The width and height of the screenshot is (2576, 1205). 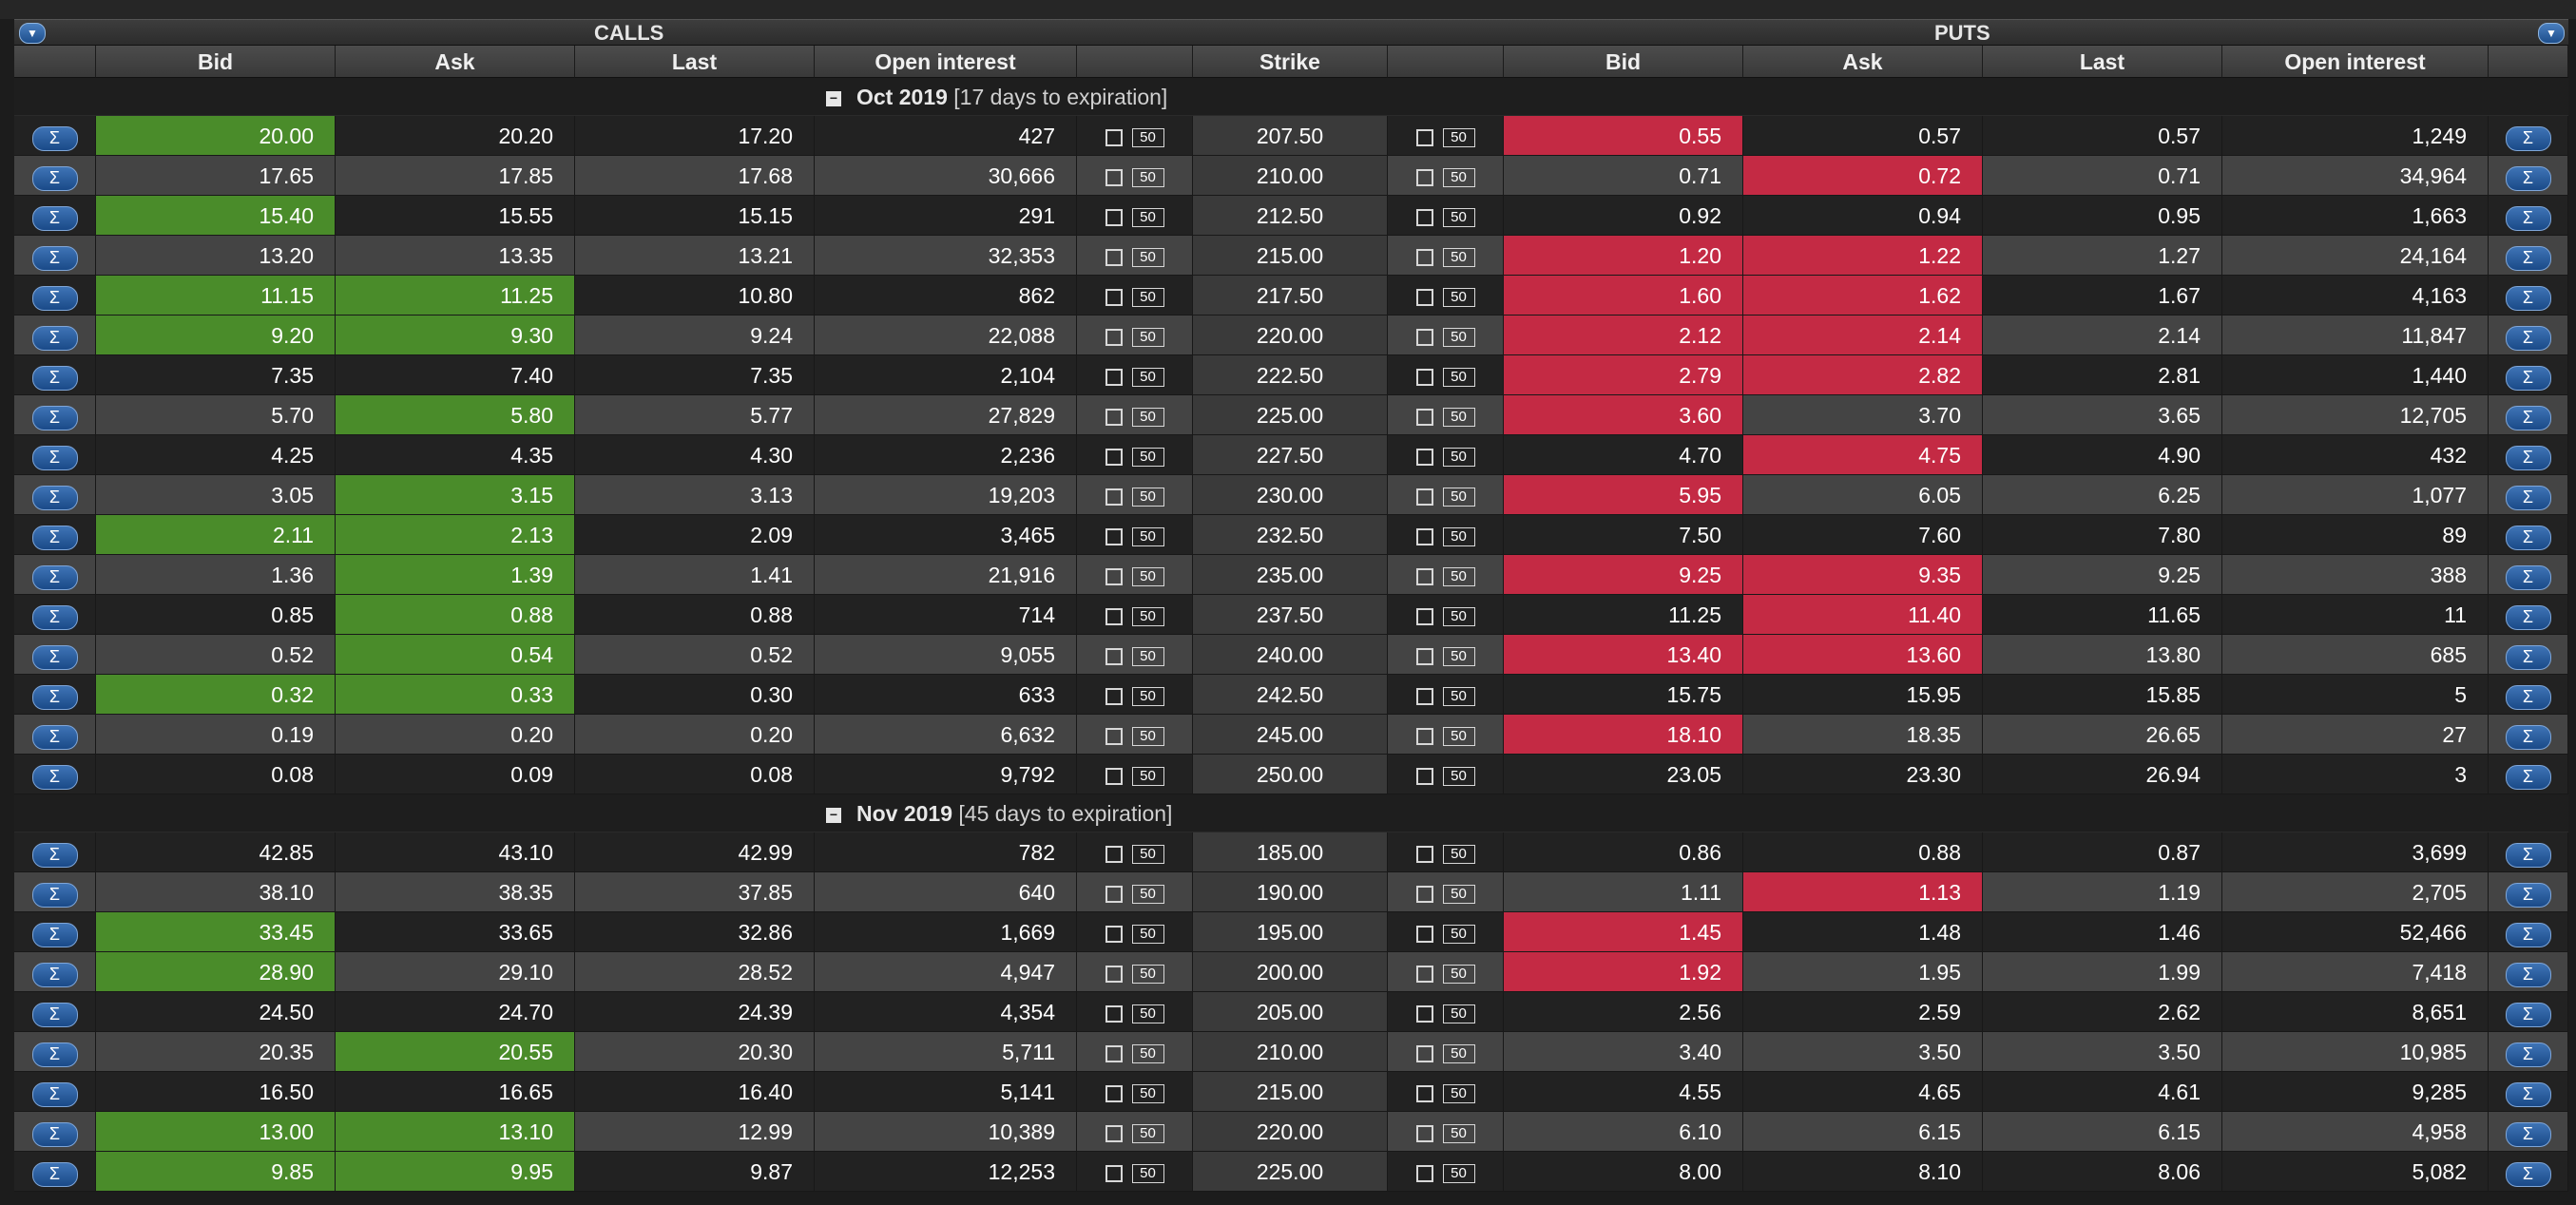 What do you see at coordinates (1623, 735) in the screenshot?
I see `put-bid-cell: 18.10` at bounding box center [1623, 735].